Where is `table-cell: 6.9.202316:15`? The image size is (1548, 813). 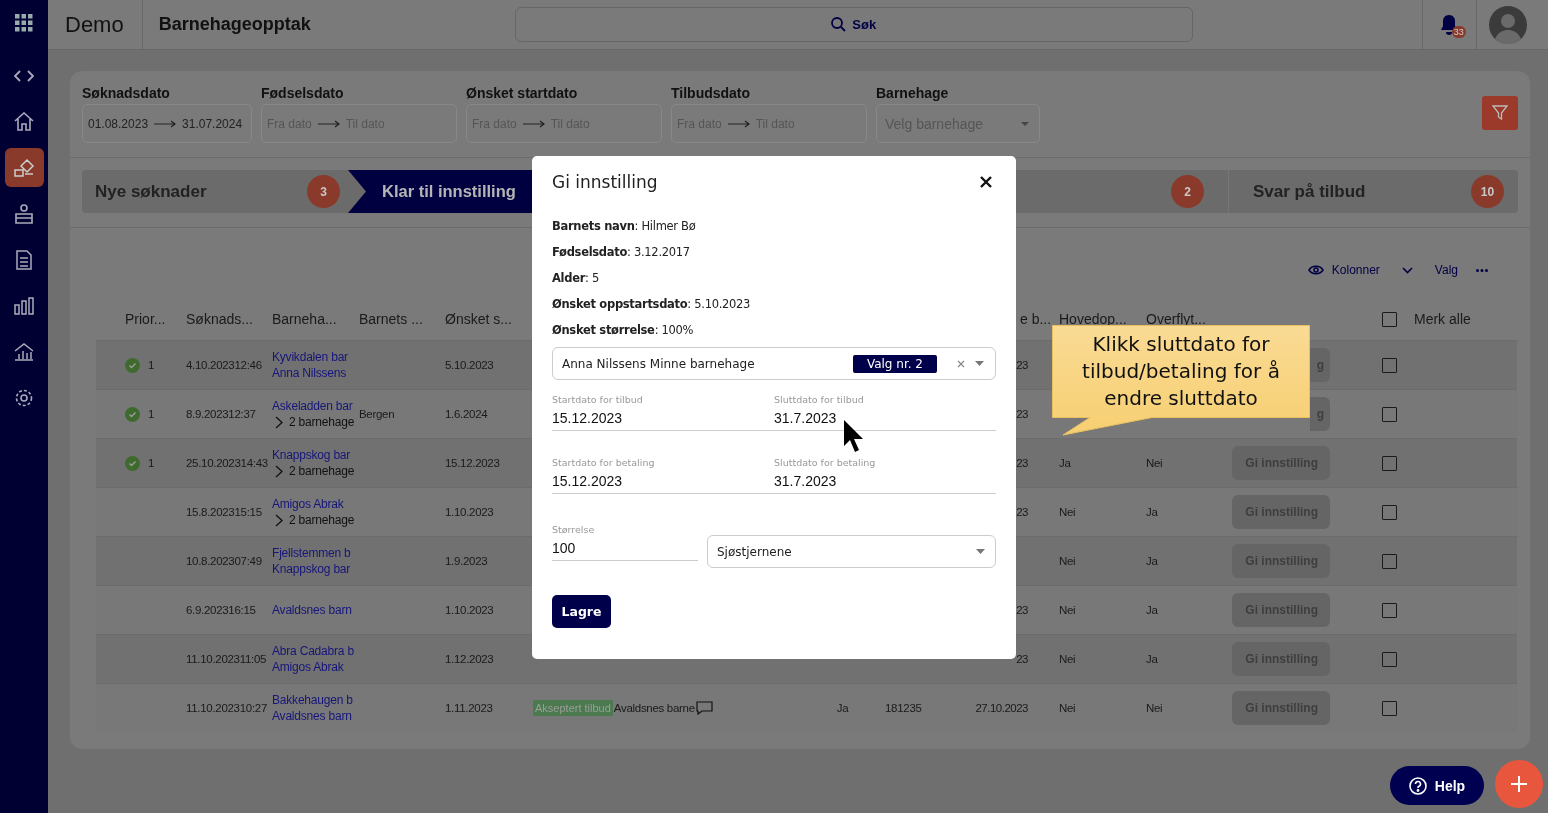
table-cell: 6.9.202316:15 is located at coordinates (221, 610).